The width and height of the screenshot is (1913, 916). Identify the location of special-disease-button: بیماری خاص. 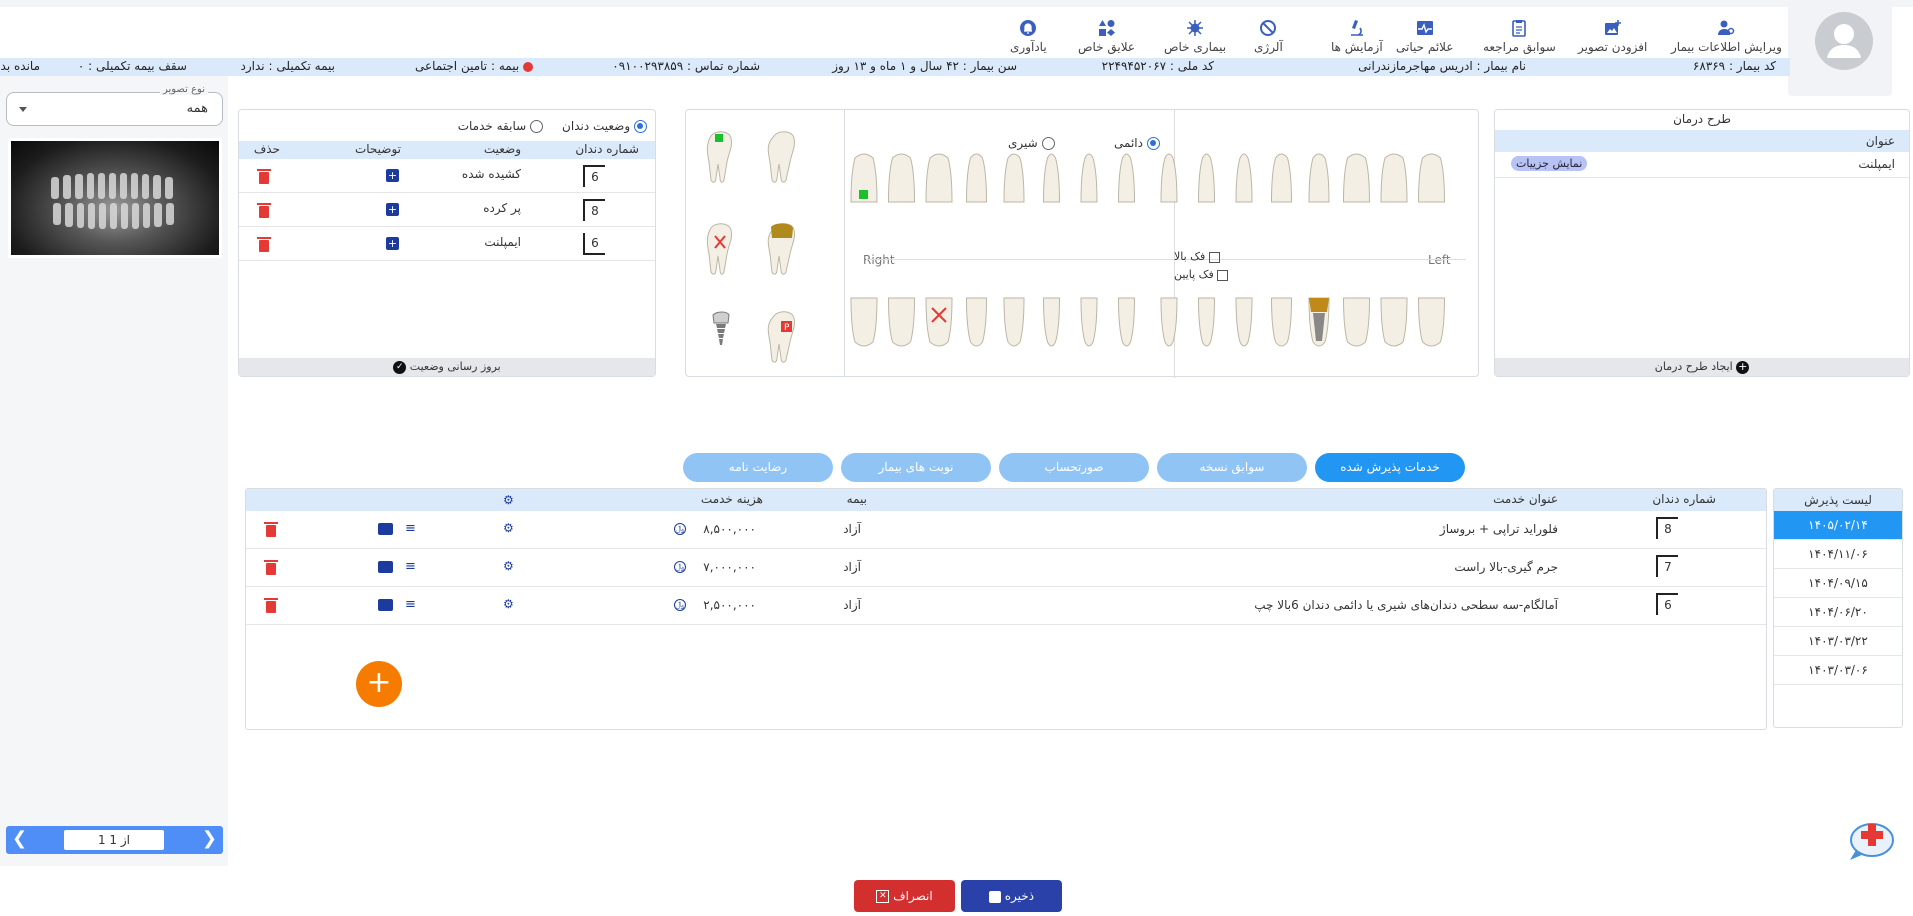
(1195, 36).